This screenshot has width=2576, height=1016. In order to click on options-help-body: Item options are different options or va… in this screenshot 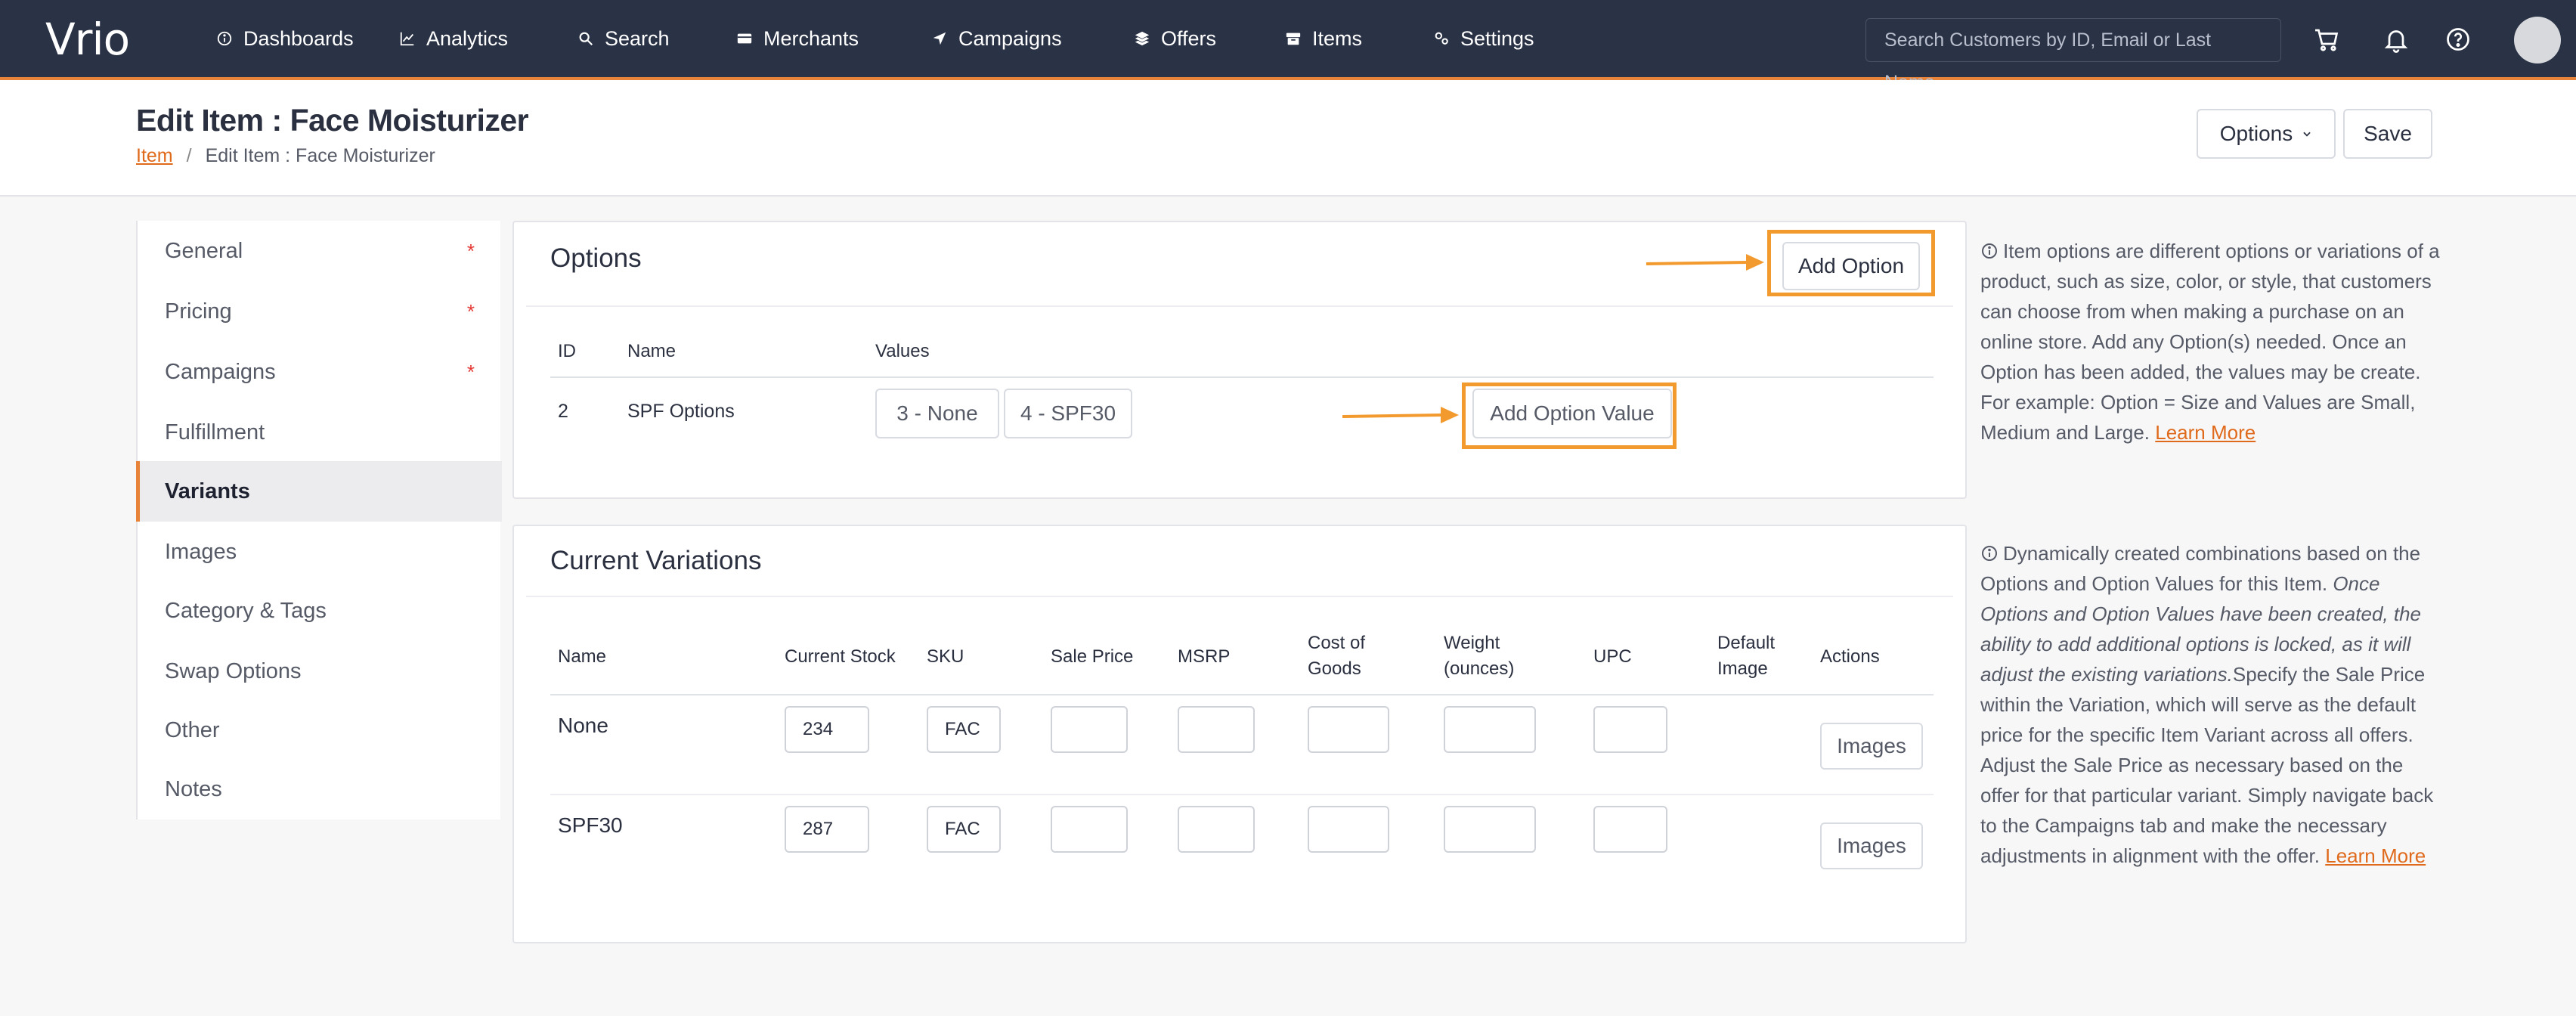, I will do `click(2210, 342)`.